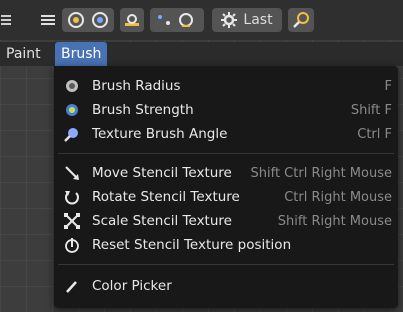  I want to click on brush-radius-icon, so click(72, 86).